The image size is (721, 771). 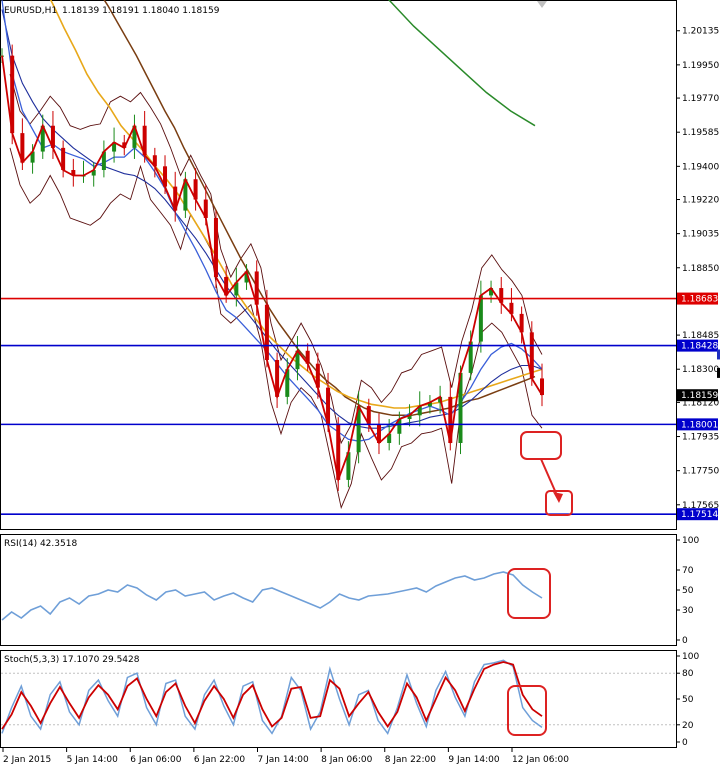 I want to click on price-tick-label: 1.19770, so click(x=700, y=99).